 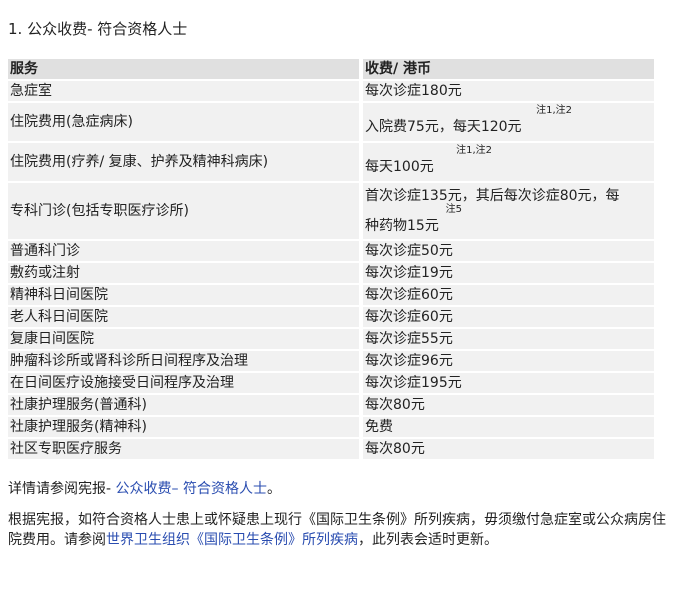 What do you see at coordinates (508, 361) in the screenshot?
I see `fee-cell: 每次诊症96元` at bounding box center [508, 361].